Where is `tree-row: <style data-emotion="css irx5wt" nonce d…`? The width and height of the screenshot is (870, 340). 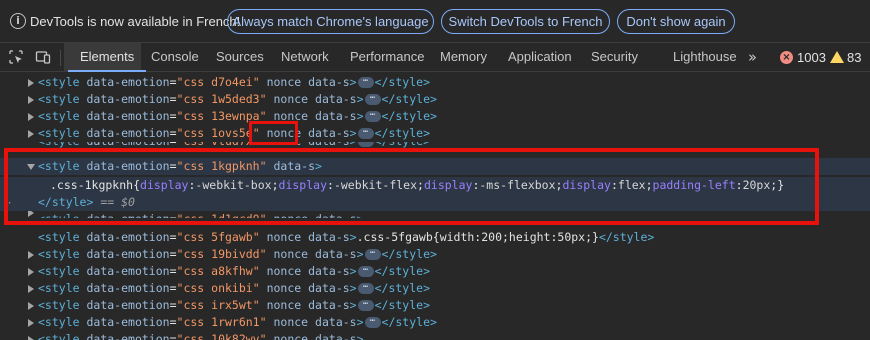
tree-row: <style data-emotion="css irx5wt" nonce d… is located at coordinates (435, 305).